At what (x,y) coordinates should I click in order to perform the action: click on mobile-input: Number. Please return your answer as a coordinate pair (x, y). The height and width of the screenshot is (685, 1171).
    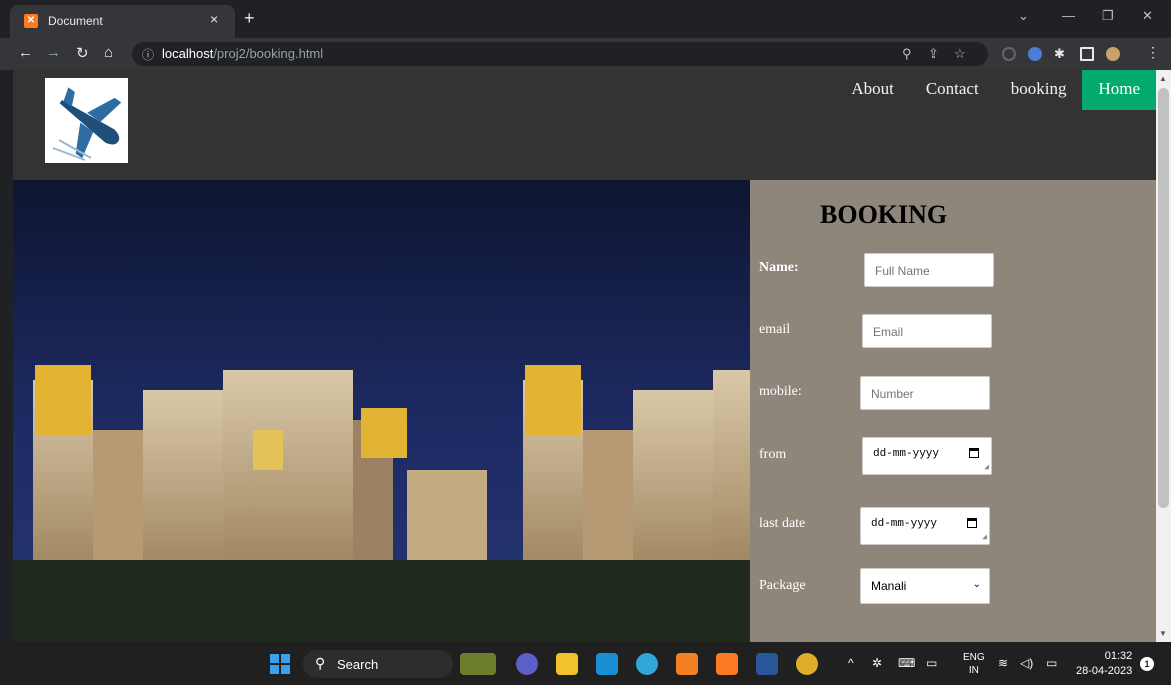
    Looking at the image, I should click on (925, 393).